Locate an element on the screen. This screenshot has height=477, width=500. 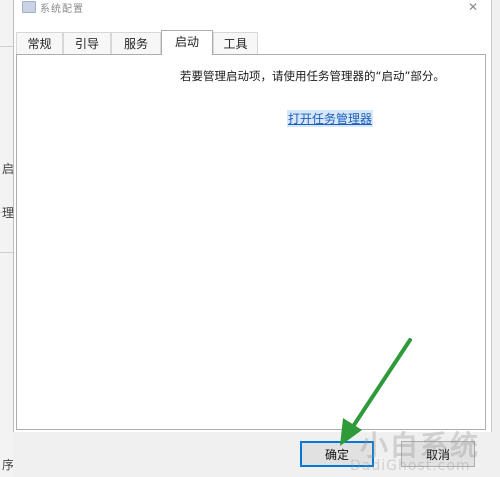
background-window-edge-right is located at coordinates (495, 238).